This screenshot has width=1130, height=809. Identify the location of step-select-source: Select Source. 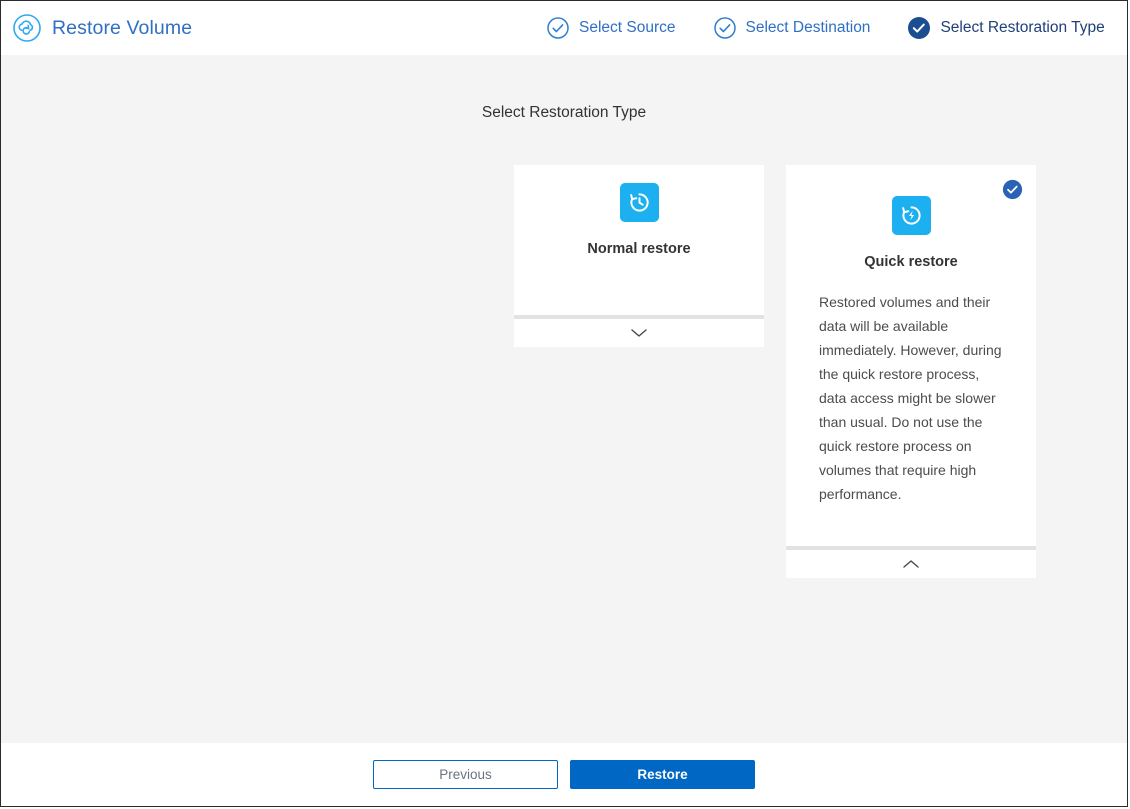
(611, 28).